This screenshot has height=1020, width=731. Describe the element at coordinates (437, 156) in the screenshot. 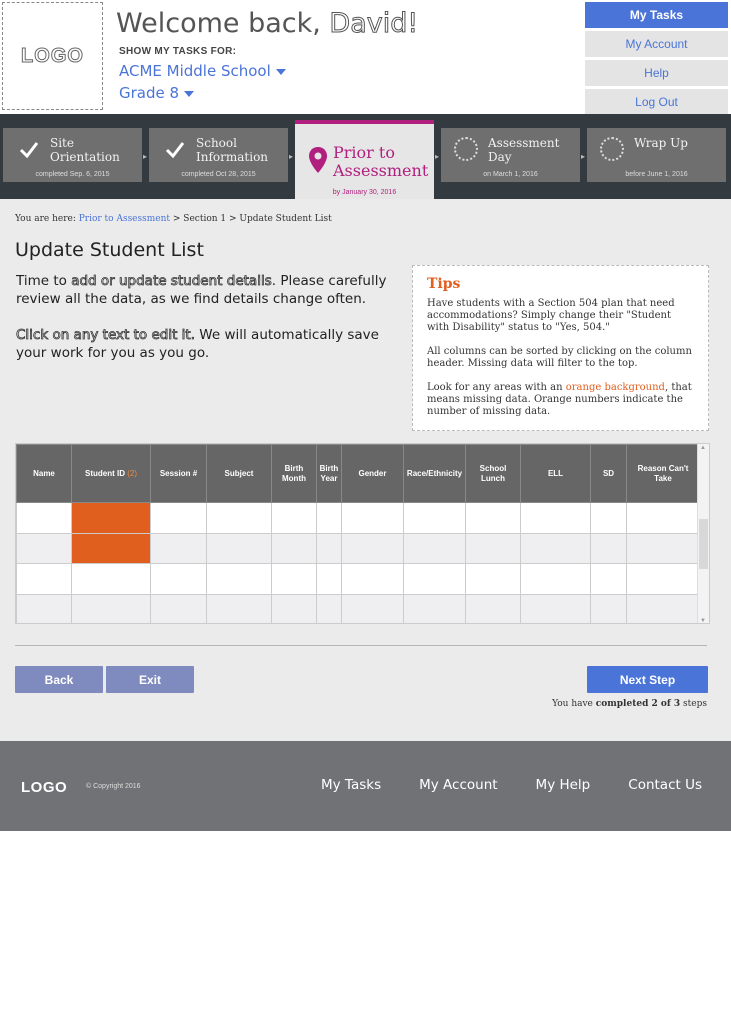

I see `arrow-right-icon: ▸` at that location.